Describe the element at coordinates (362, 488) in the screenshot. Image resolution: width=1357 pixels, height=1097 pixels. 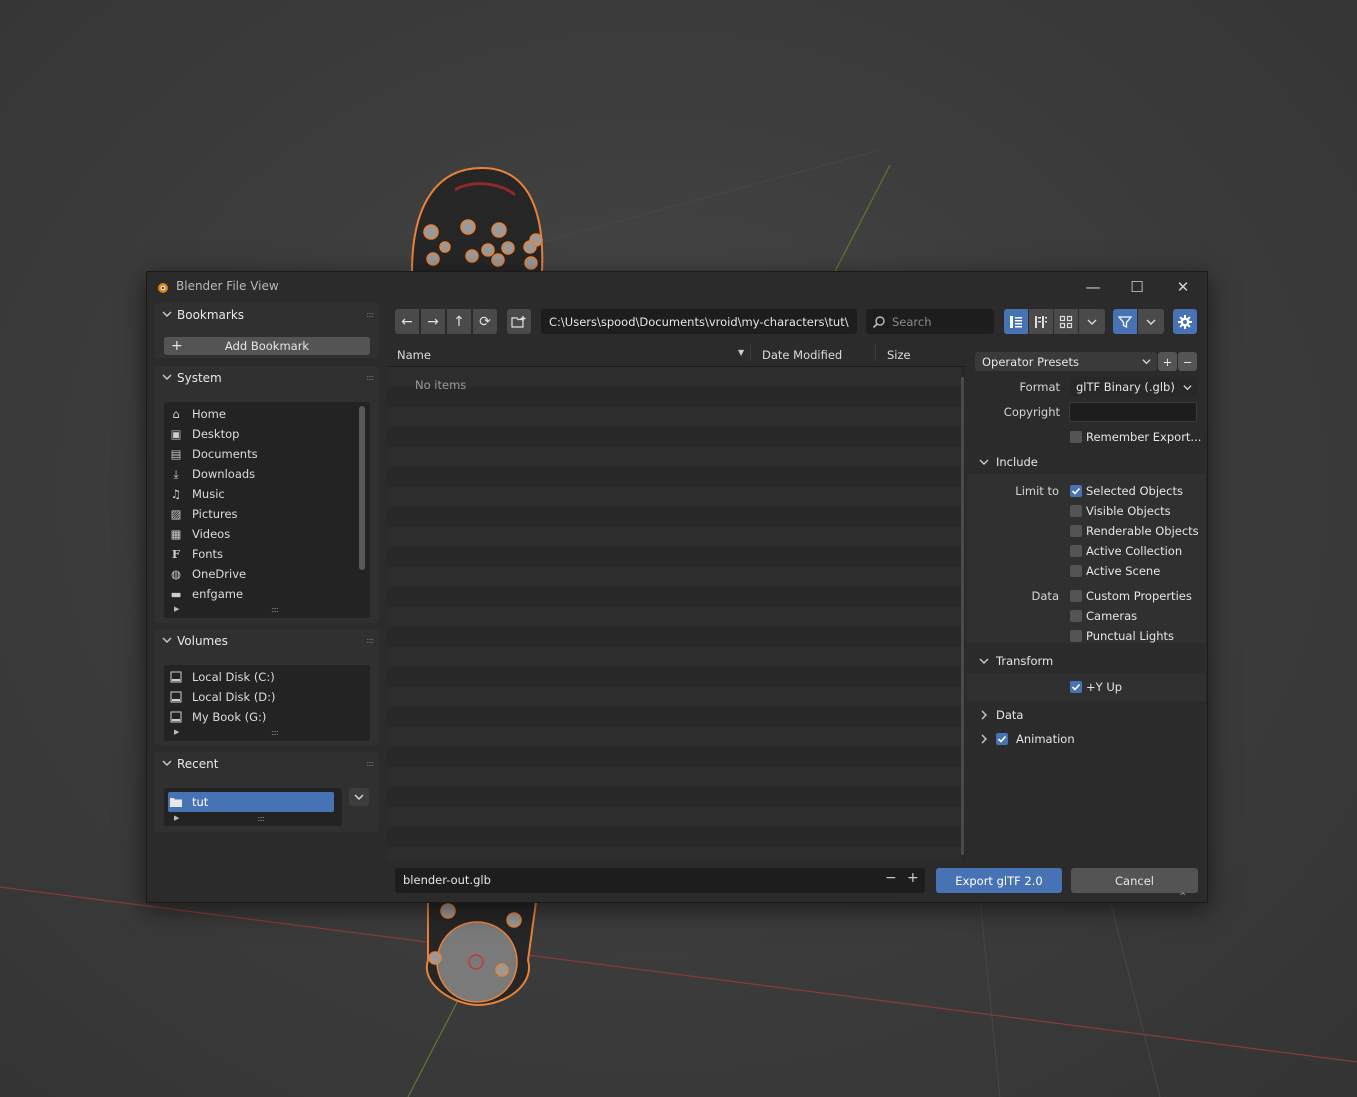
I see `system-list-scrollbar` at that location.